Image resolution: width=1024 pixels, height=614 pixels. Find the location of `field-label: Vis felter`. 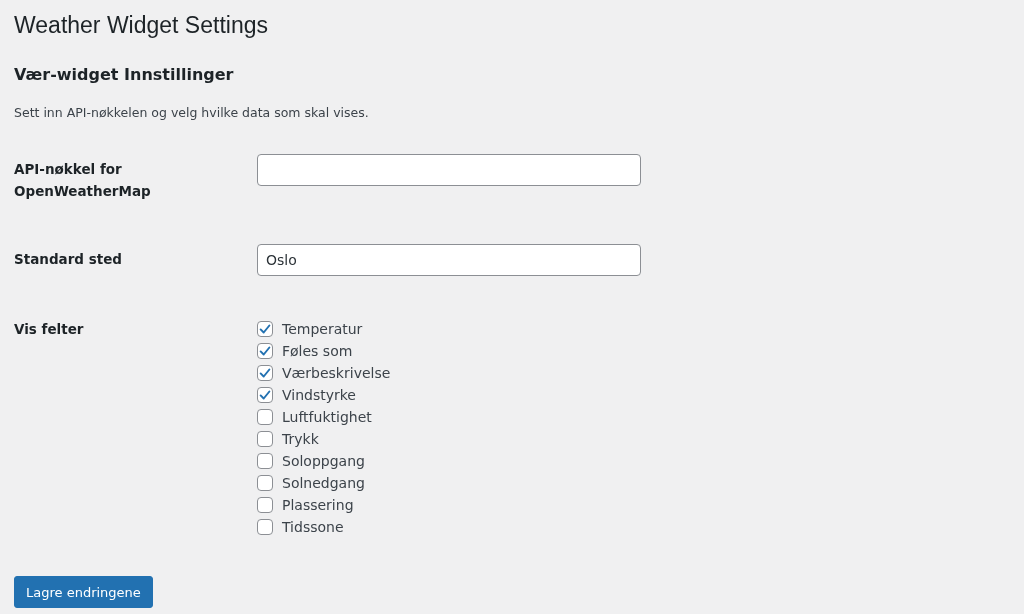

field-label: Vis felter is located at coordinates (49, 329).